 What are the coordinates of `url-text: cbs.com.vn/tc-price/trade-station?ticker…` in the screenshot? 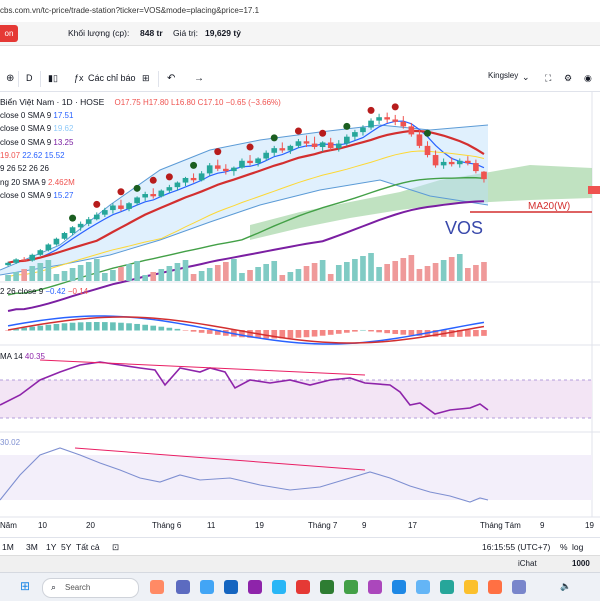 It's located at (129, 10).